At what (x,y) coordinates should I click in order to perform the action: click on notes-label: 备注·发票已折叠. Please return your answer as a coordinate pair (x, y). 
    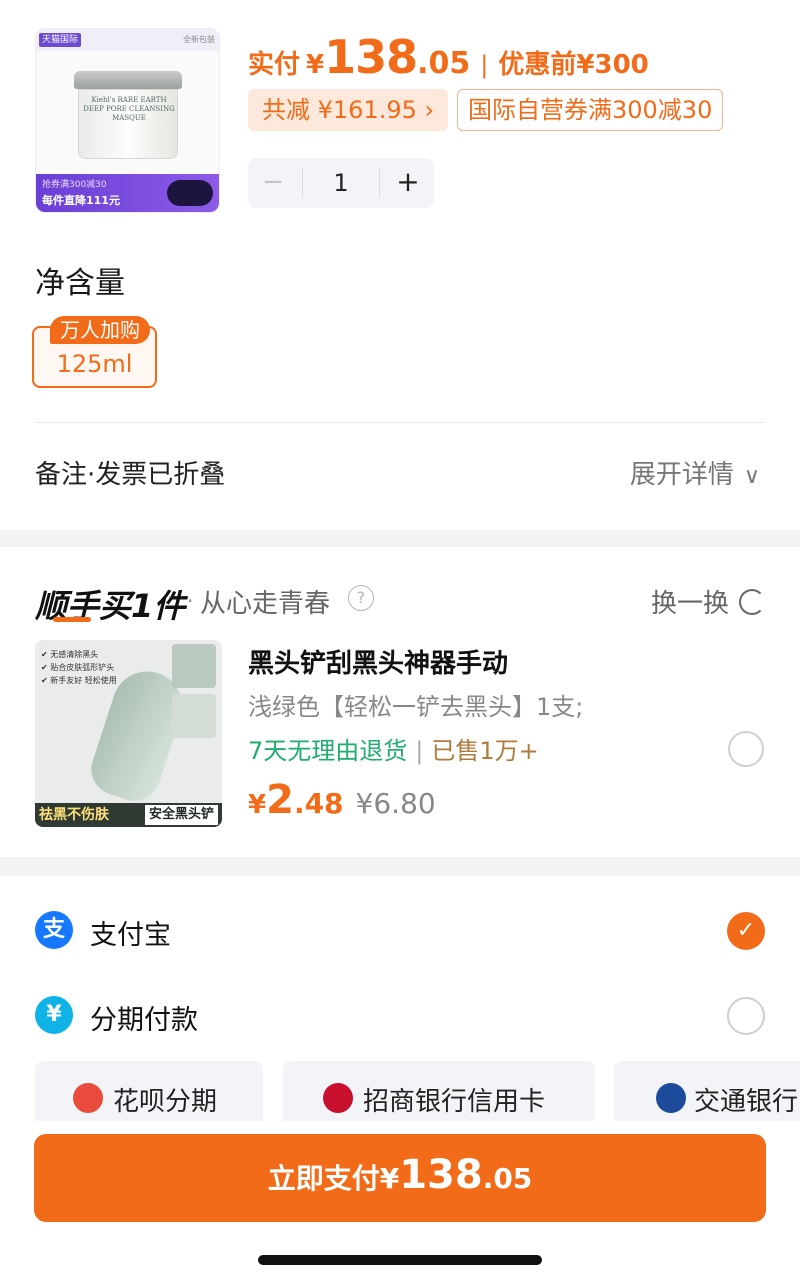
    Looking at the image, I should click on (130, 475).